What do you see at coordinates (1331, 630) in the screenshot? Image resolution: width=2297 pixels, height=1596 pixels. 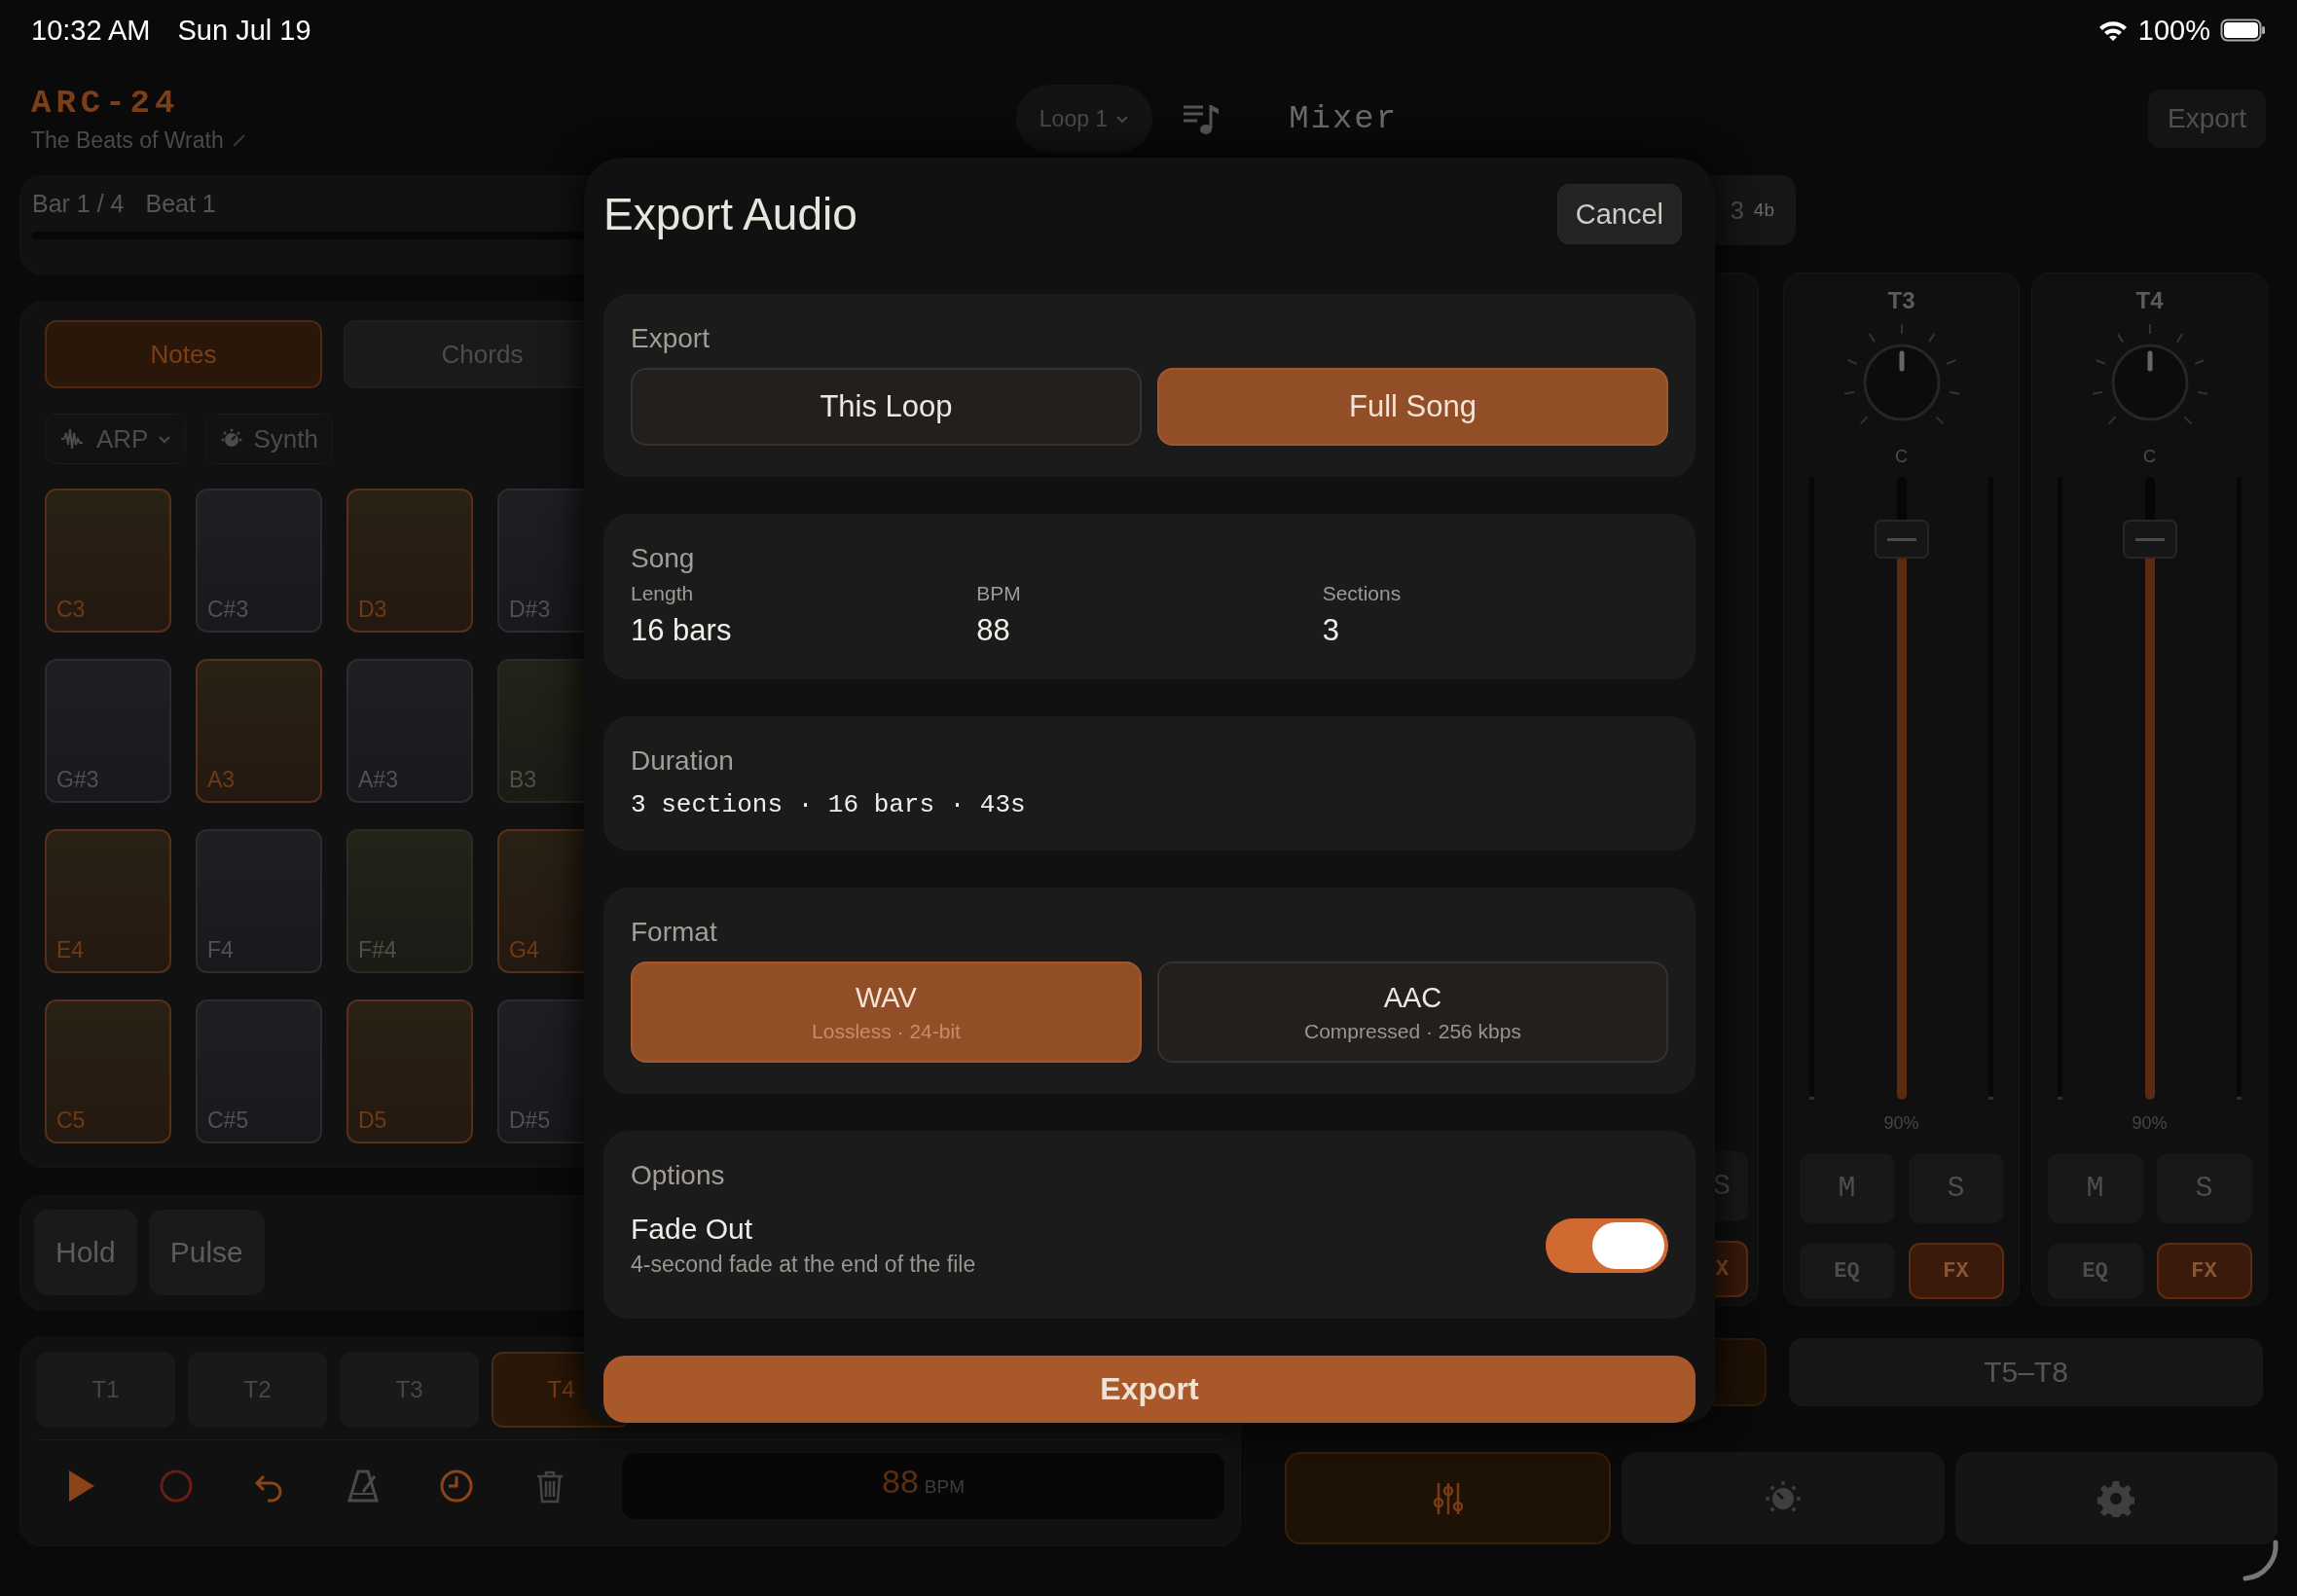 I see `stat-value: 3` at bounding box center [1331, 630].